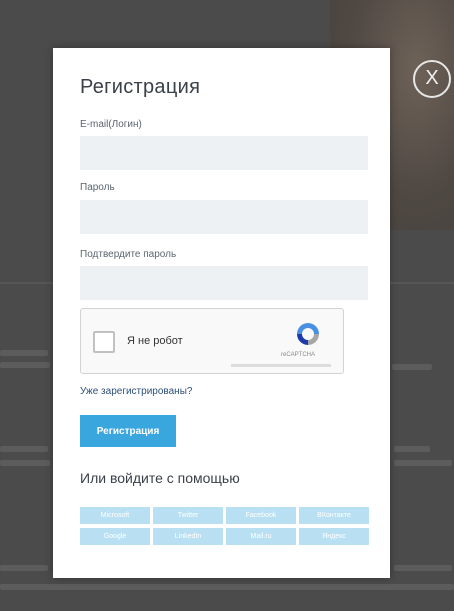 This screenshot has width=454, height=611. I want to click on modal-title: Регистрация, so click(140, 87).